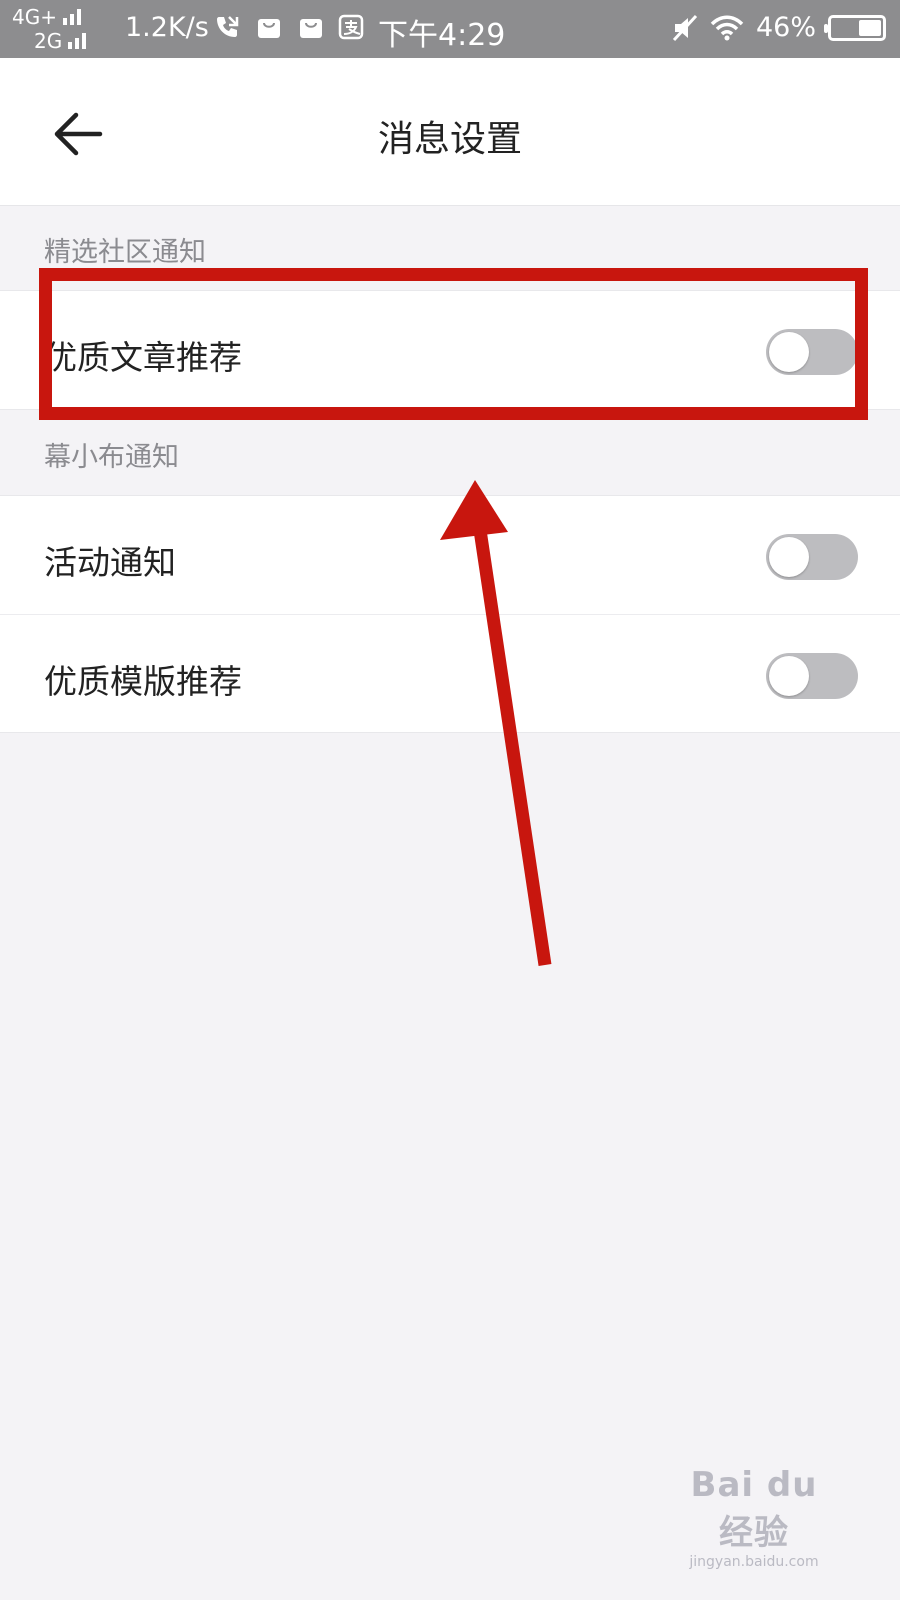 The height and width of the screenshot is (1600, 900). I want to click on baidu-jingyan-watermark: Bai du 经验 jingyan.baidu.com, so click(754, 1517).